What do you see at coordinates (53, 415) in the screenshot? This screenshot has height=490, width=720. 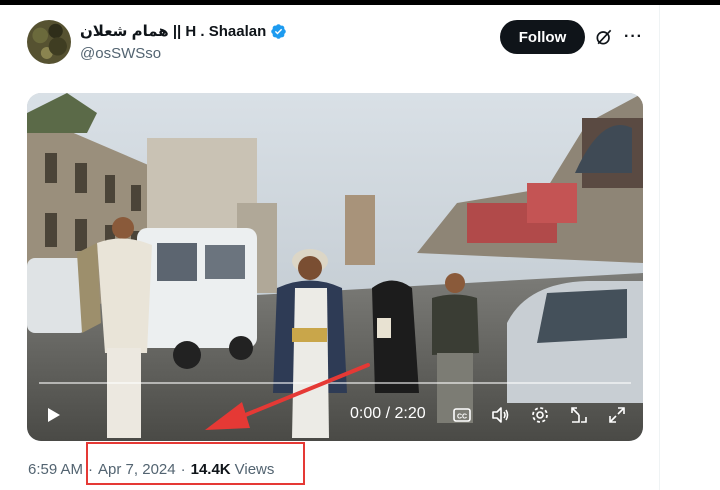 I see `play-icon` at bounding box center [53, 415].